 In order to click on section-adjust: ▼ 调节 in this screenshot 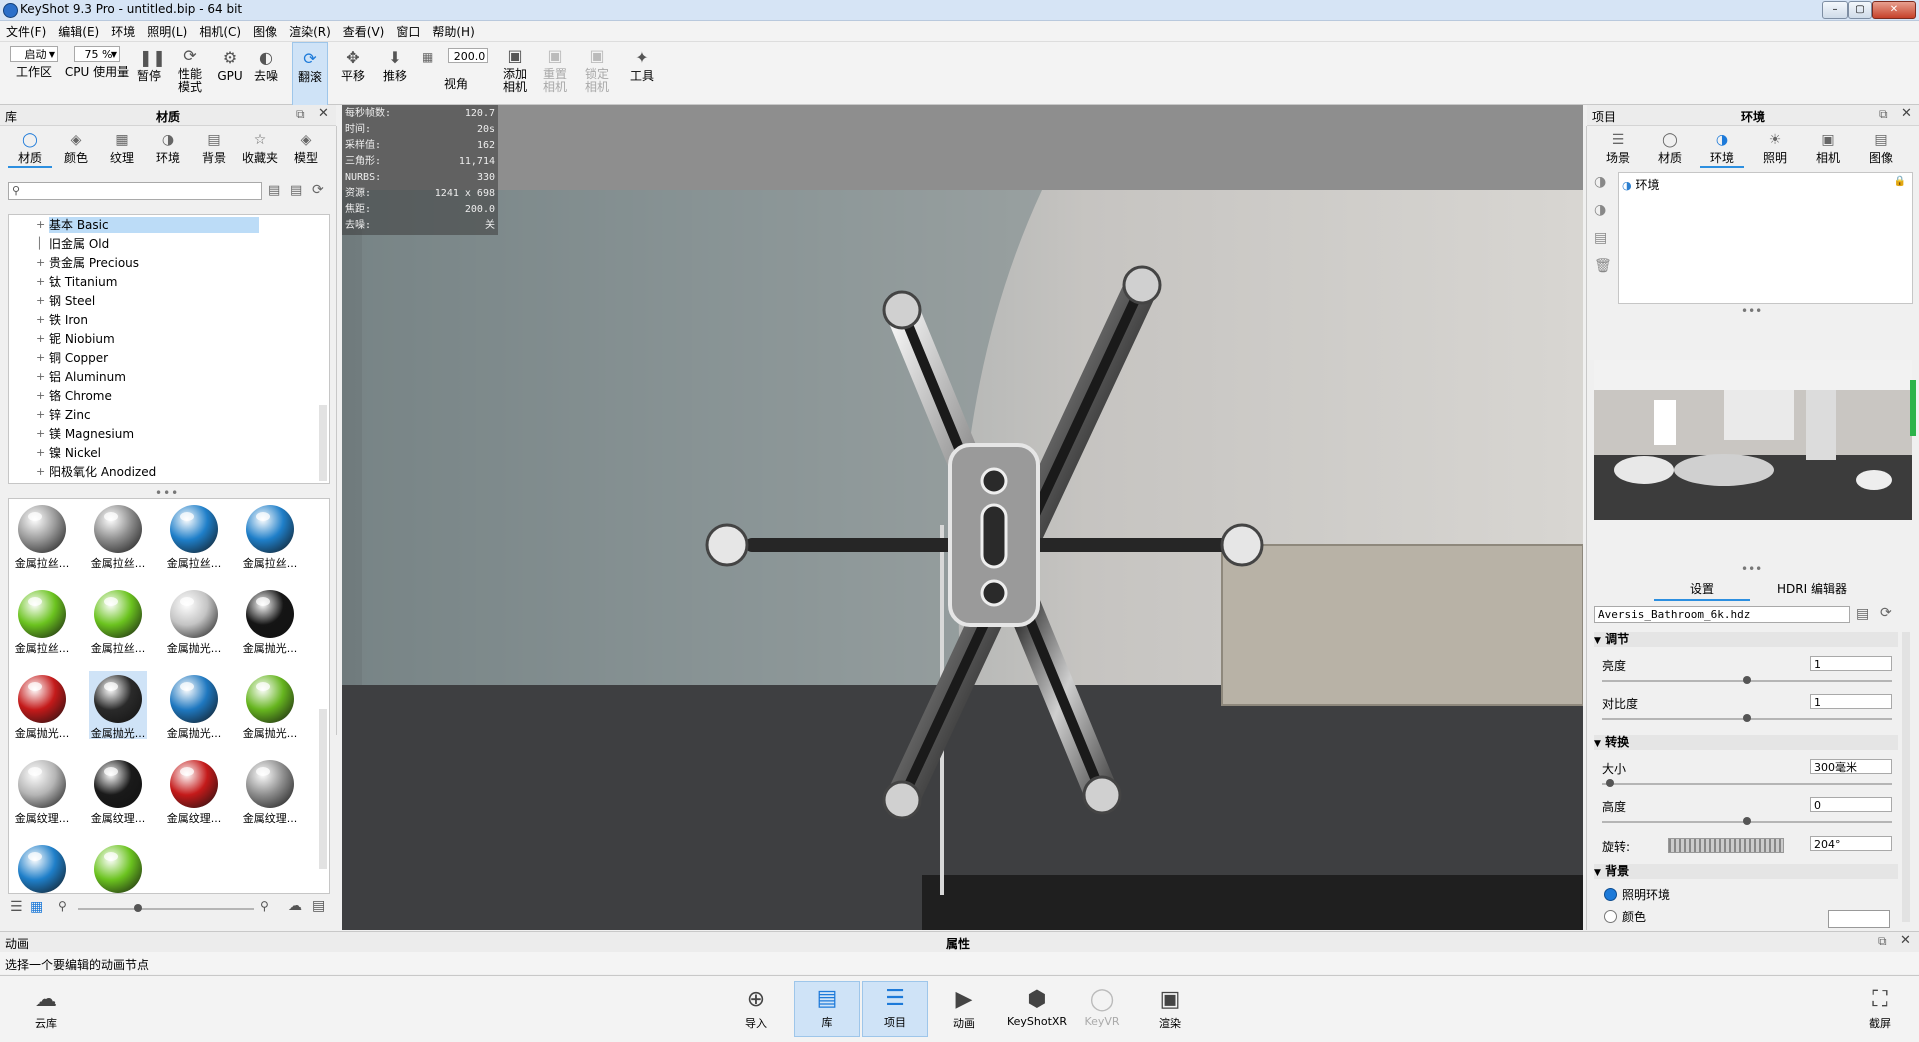, I will do `click(1746, 639)`.